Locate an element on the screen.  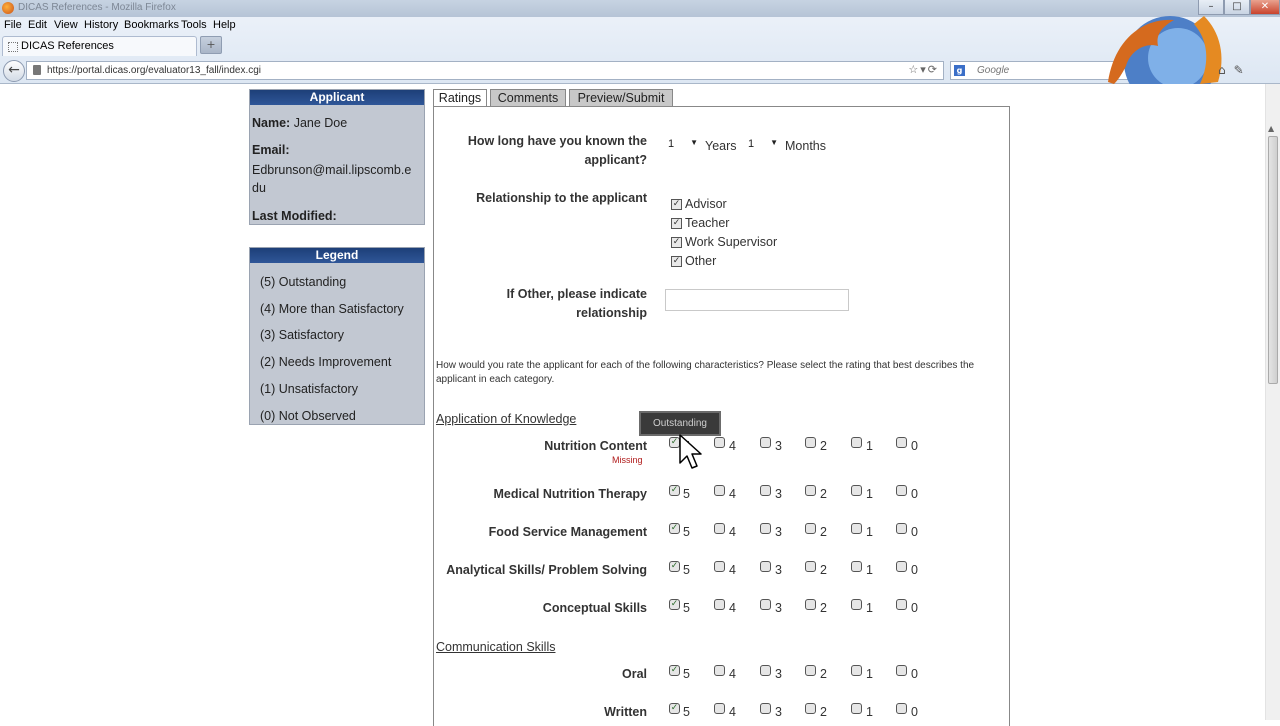
teacher-checkbox: ✓ is located at coordinates (676, 223).